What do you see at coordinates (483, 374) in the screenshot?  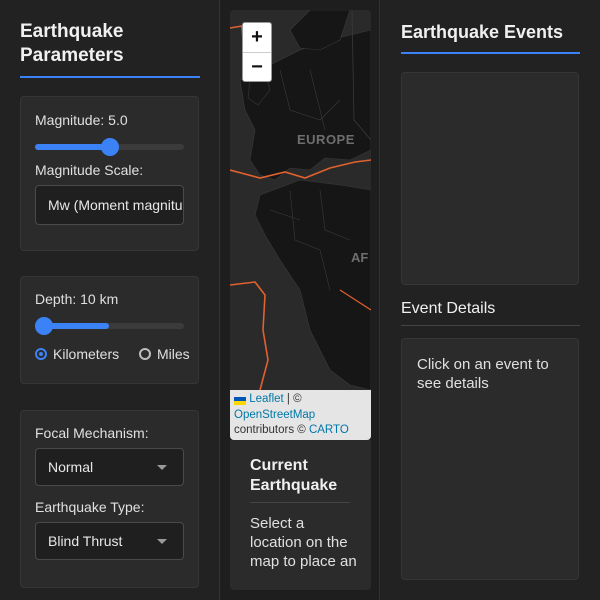 I see `event-details-text: Click on an event to see details` at bounding box center [483, 374].